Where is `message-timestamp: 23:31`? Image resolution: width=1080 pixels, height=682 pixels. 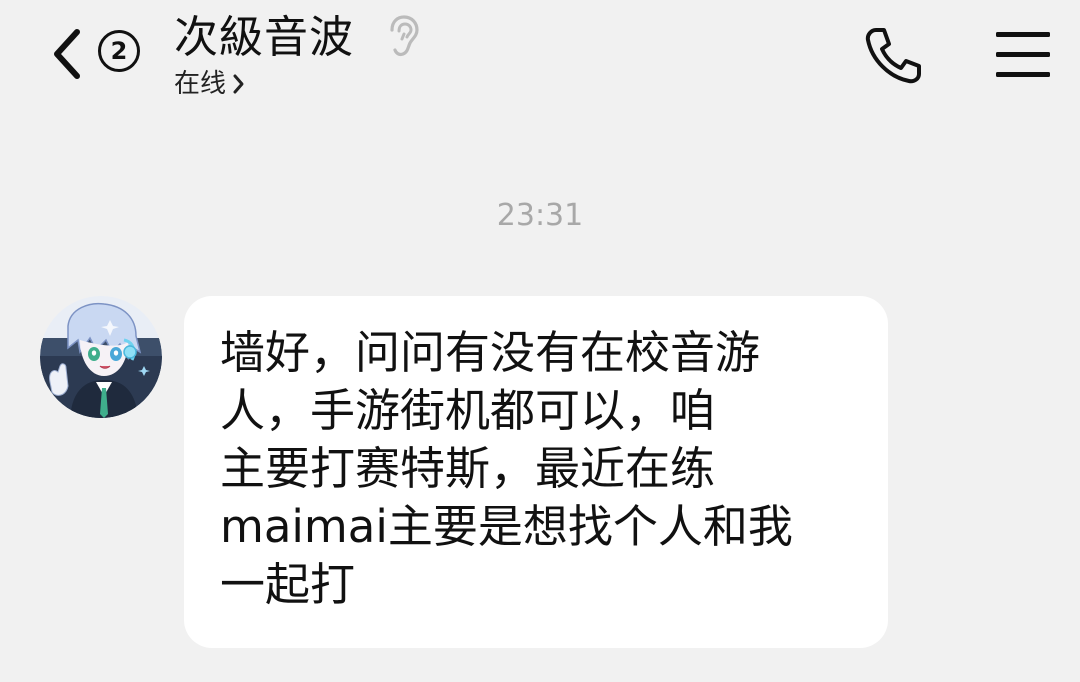
message-timestamp: 23:31 is located at coordinates (540, 215).